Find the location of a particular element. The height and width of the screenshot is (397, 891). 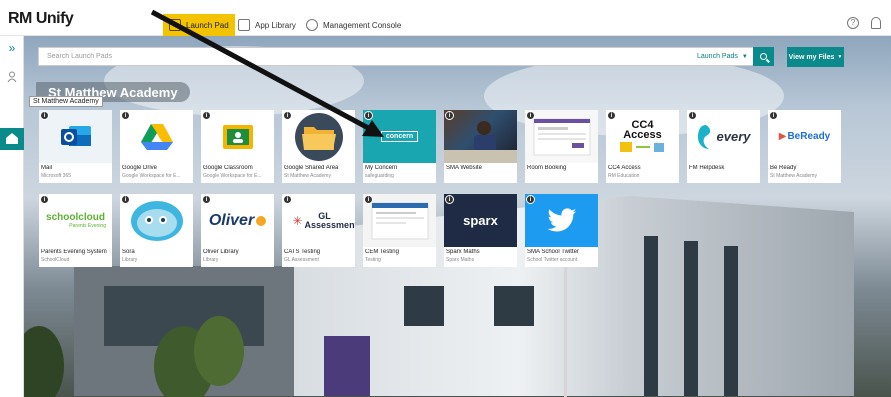

gl-burst-icon: ✳ is located at coordinates (297, 220).